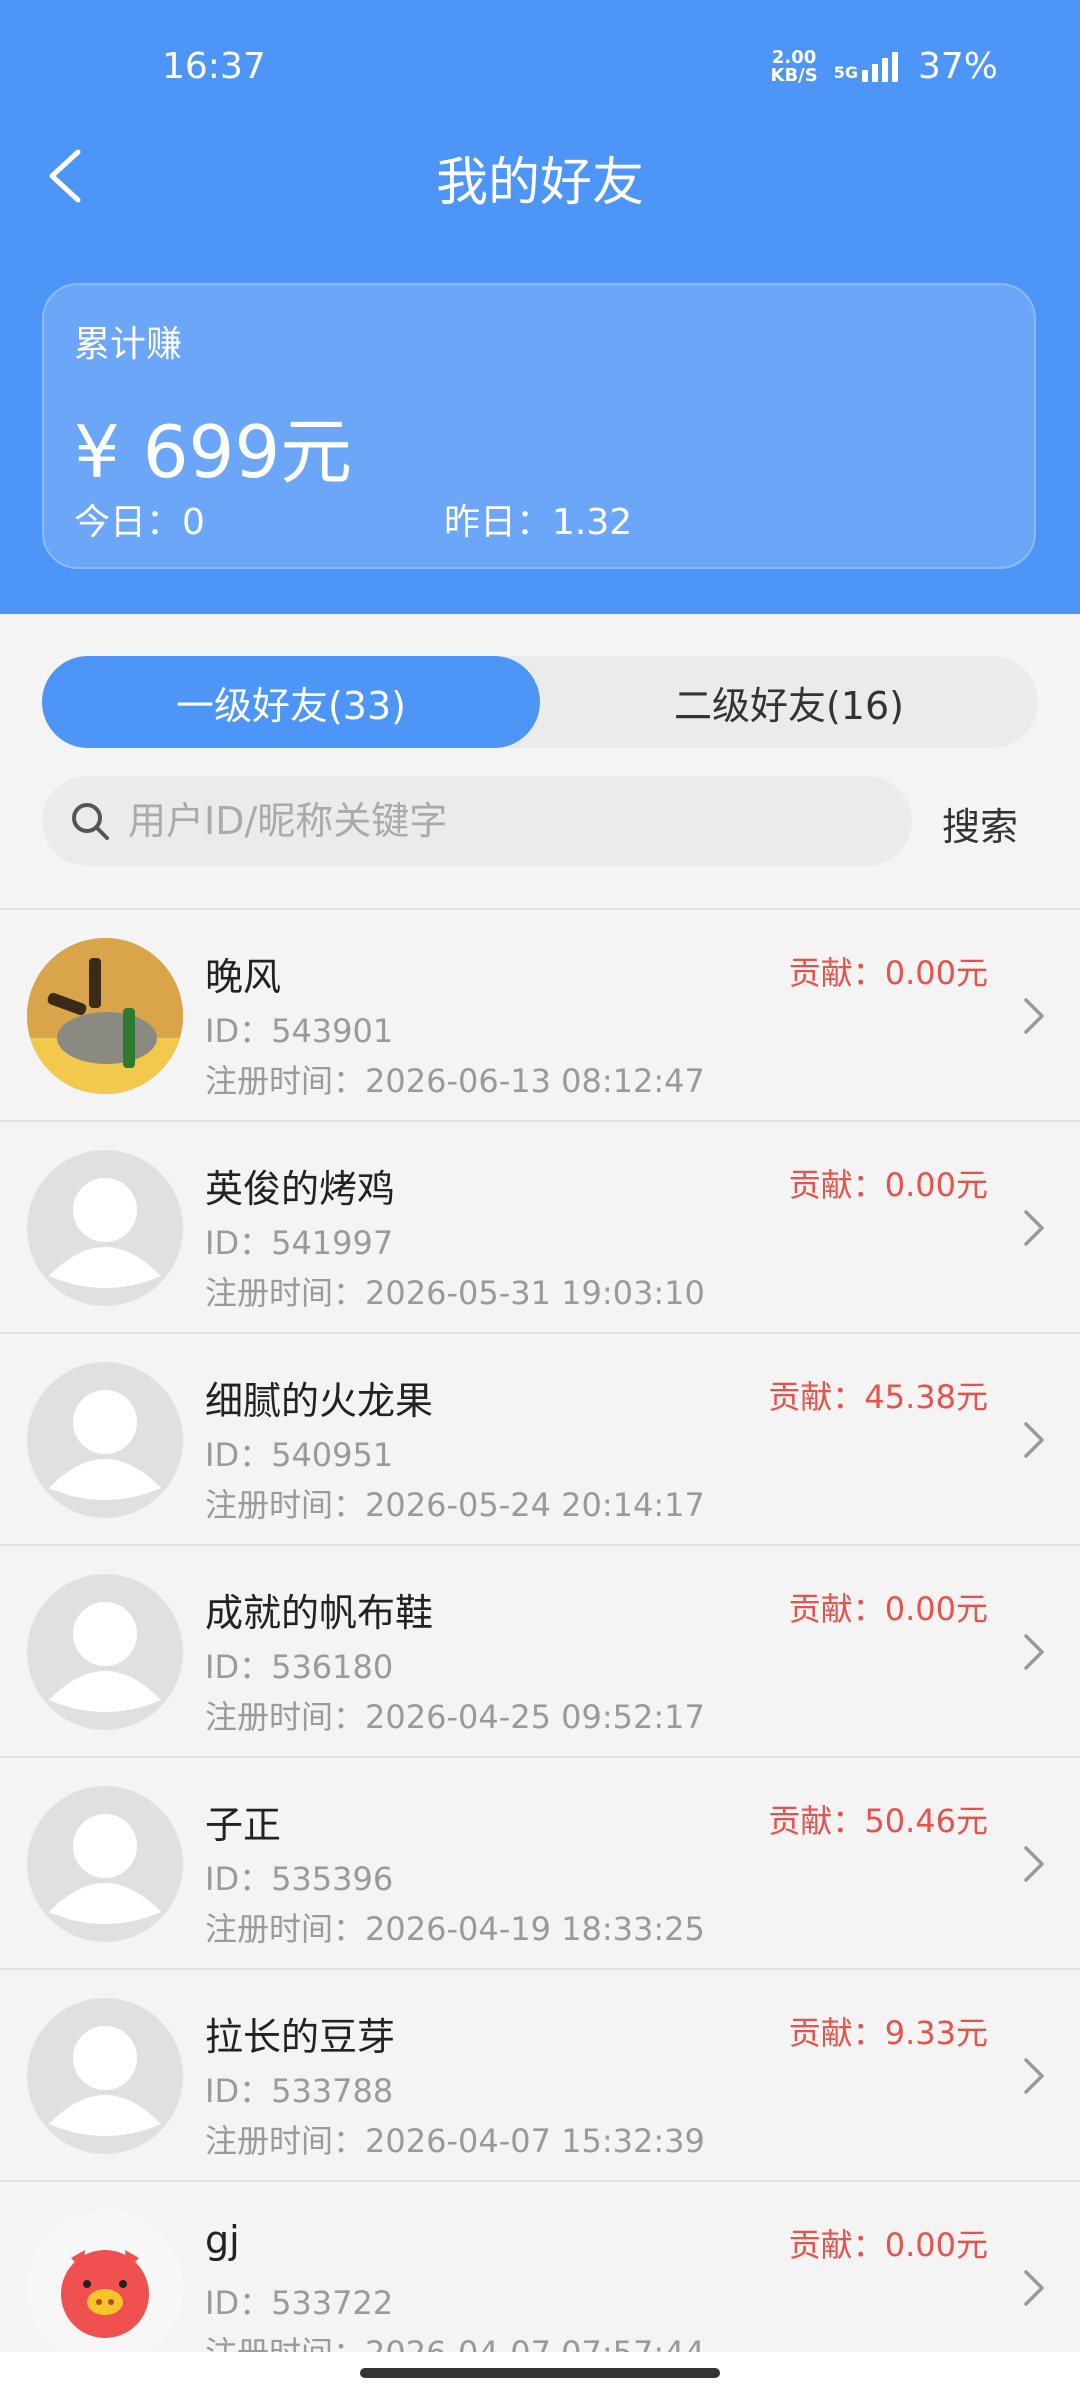 The width and height of the screenshot is (1080, 2400). What do you see at coordinates (139, 522) in the screenshot?
I see `earnings-today: 今日：0` at bounding box center [139, 522].